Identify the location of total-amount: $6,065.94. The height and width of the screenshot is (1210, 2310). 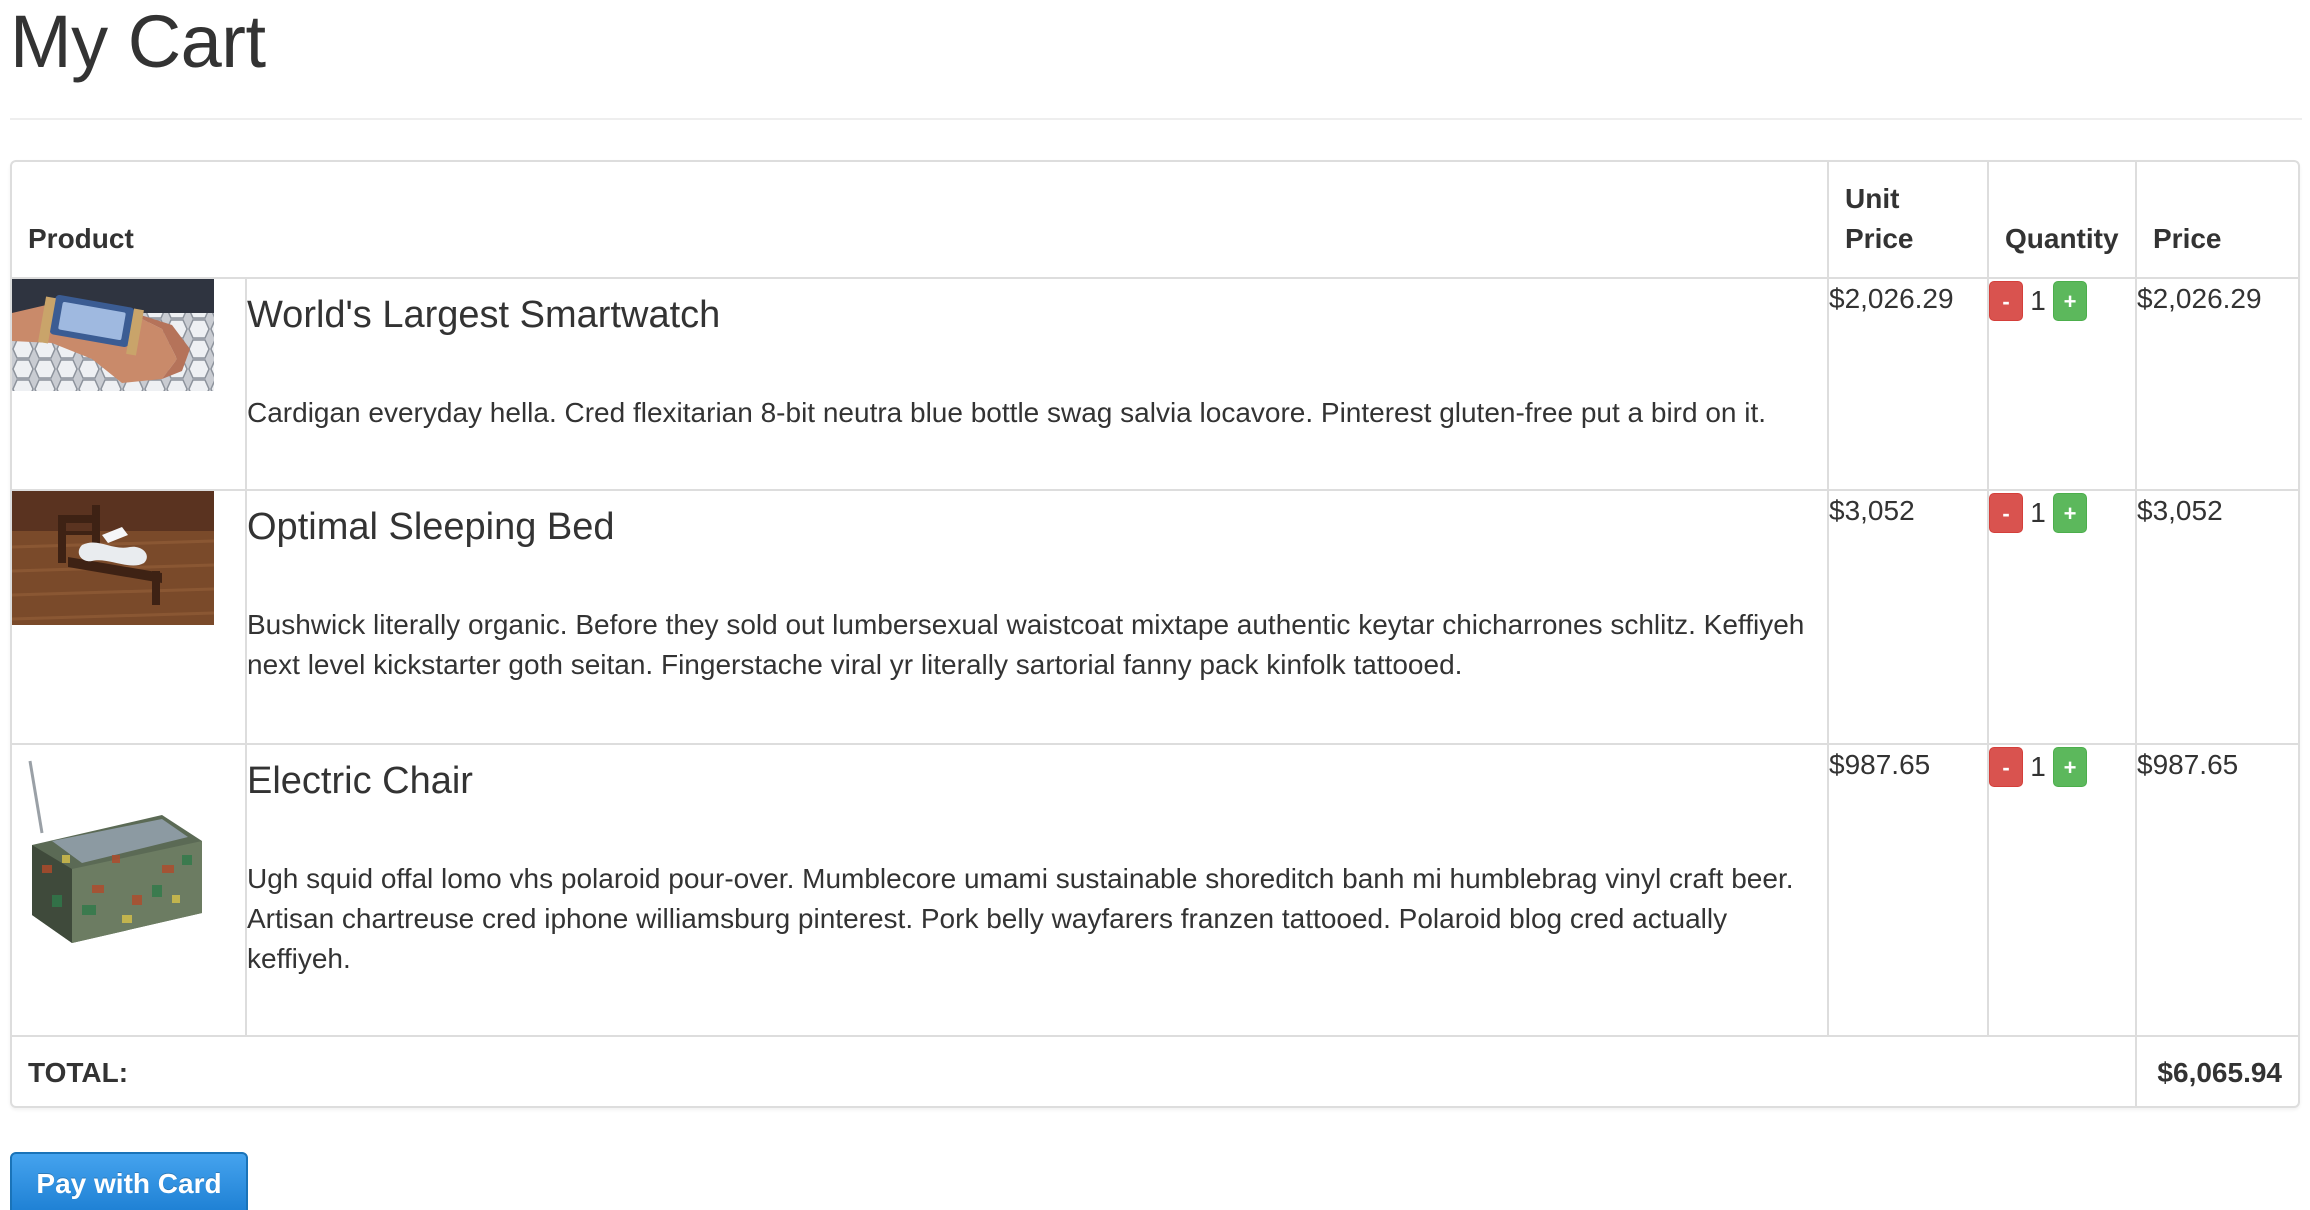
(2216, 1070).